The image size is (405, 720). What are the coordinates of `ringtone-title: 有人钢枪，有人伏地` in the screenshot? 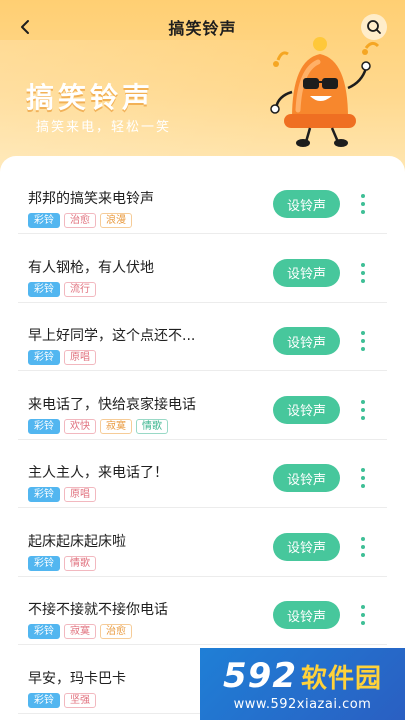 It's located at (91, 267).